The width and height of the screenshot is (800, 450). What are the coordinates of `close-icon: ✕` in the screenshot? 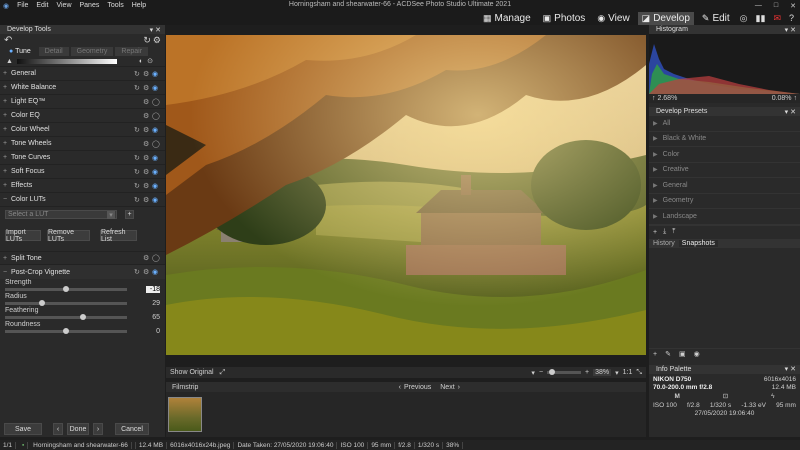 It's located at (793, 6).